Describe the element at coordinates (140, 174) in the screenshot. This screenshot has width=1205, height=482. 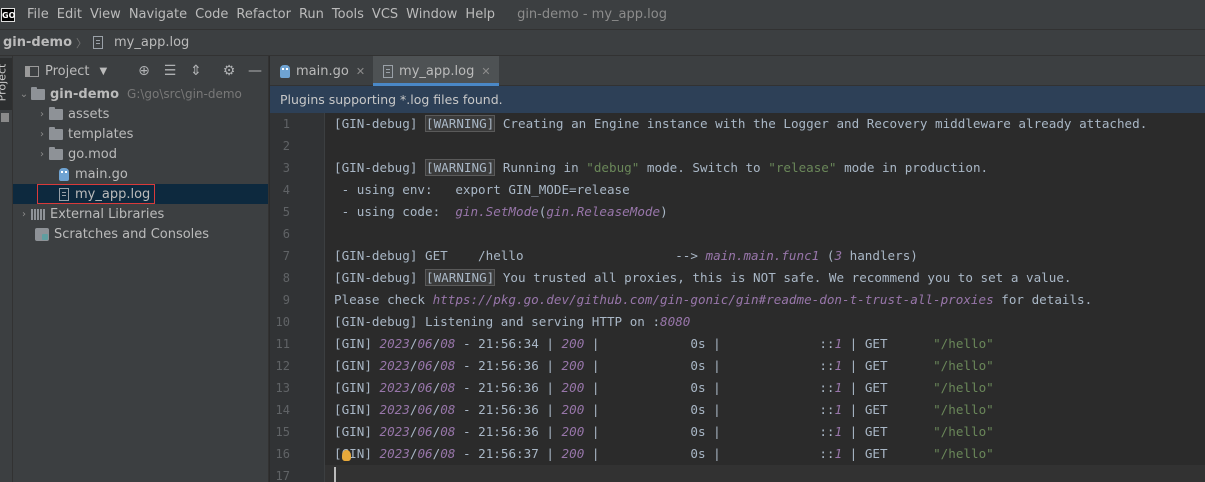
I see `tree-item-main-go: main.go` at that location.